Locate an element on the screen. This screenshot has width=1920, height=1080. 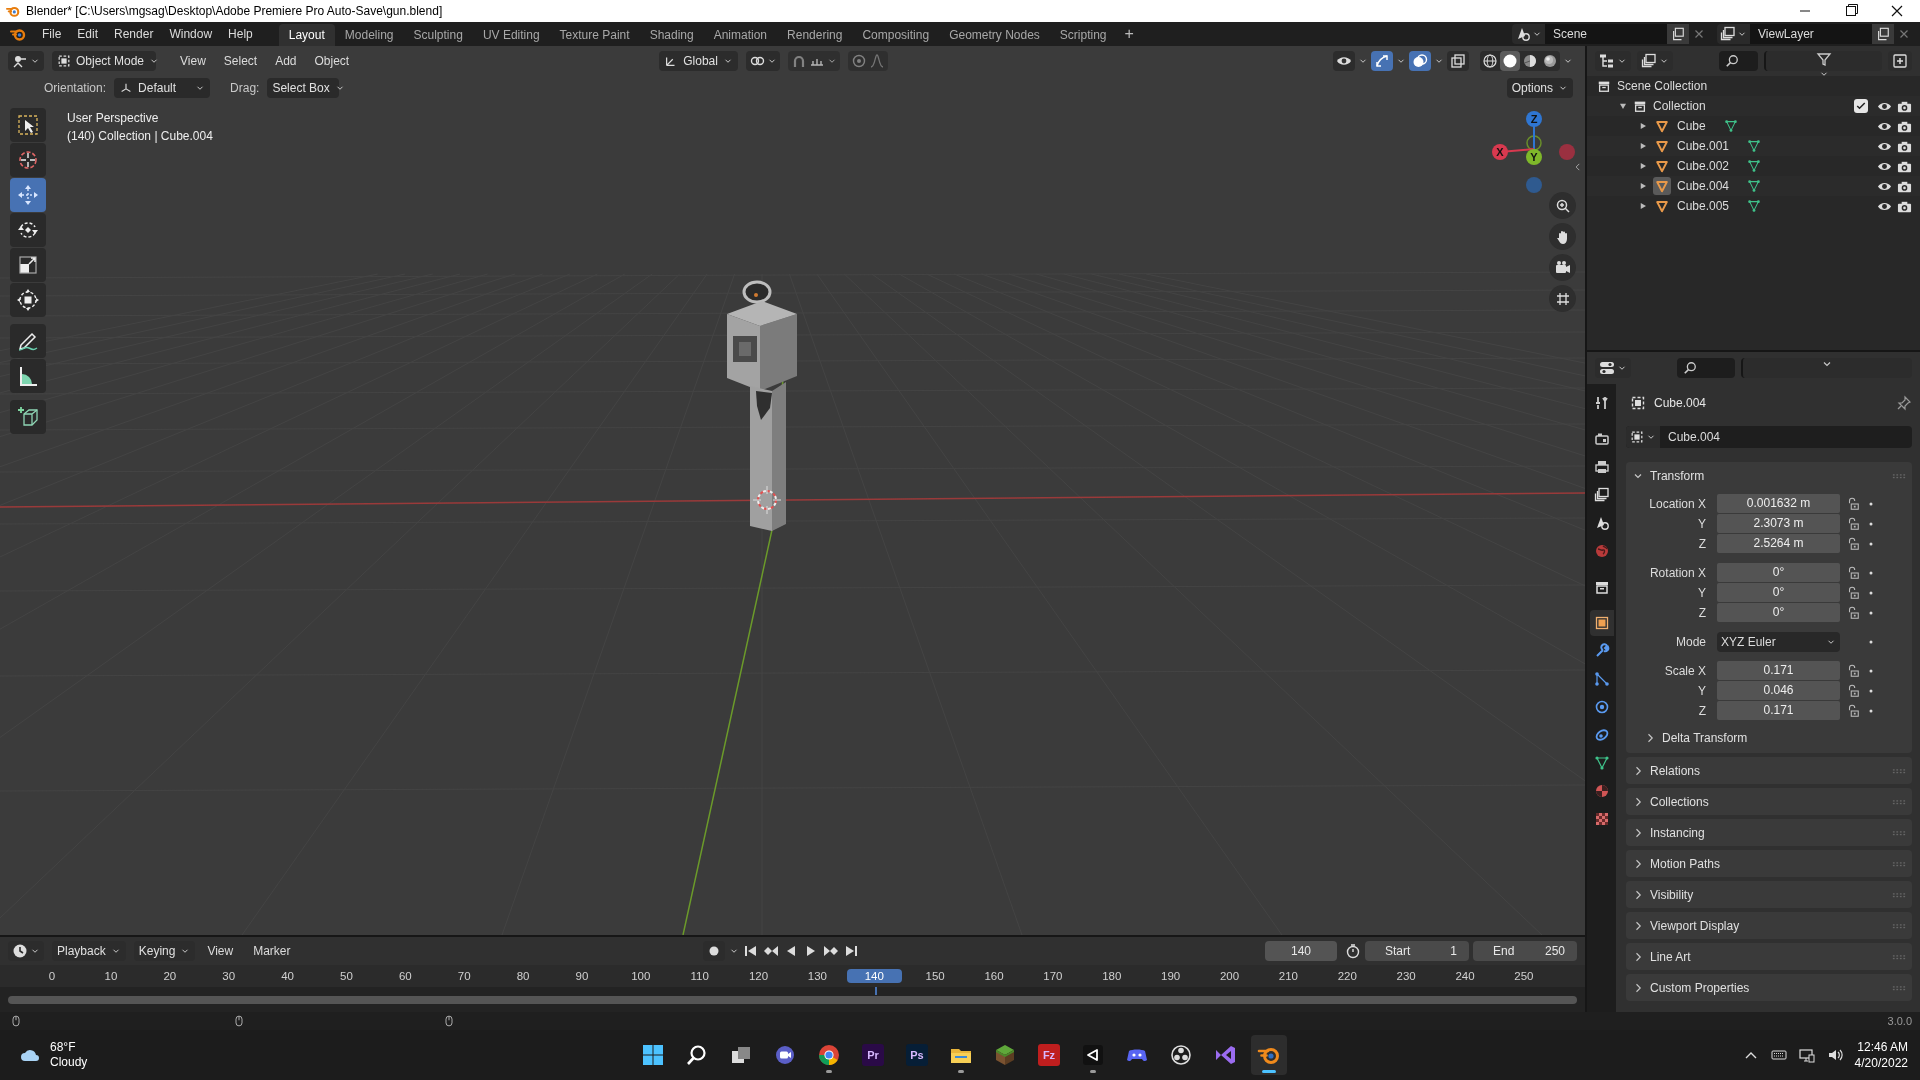
workspace-tab: UV Editing is located at coordinates (511, 35).